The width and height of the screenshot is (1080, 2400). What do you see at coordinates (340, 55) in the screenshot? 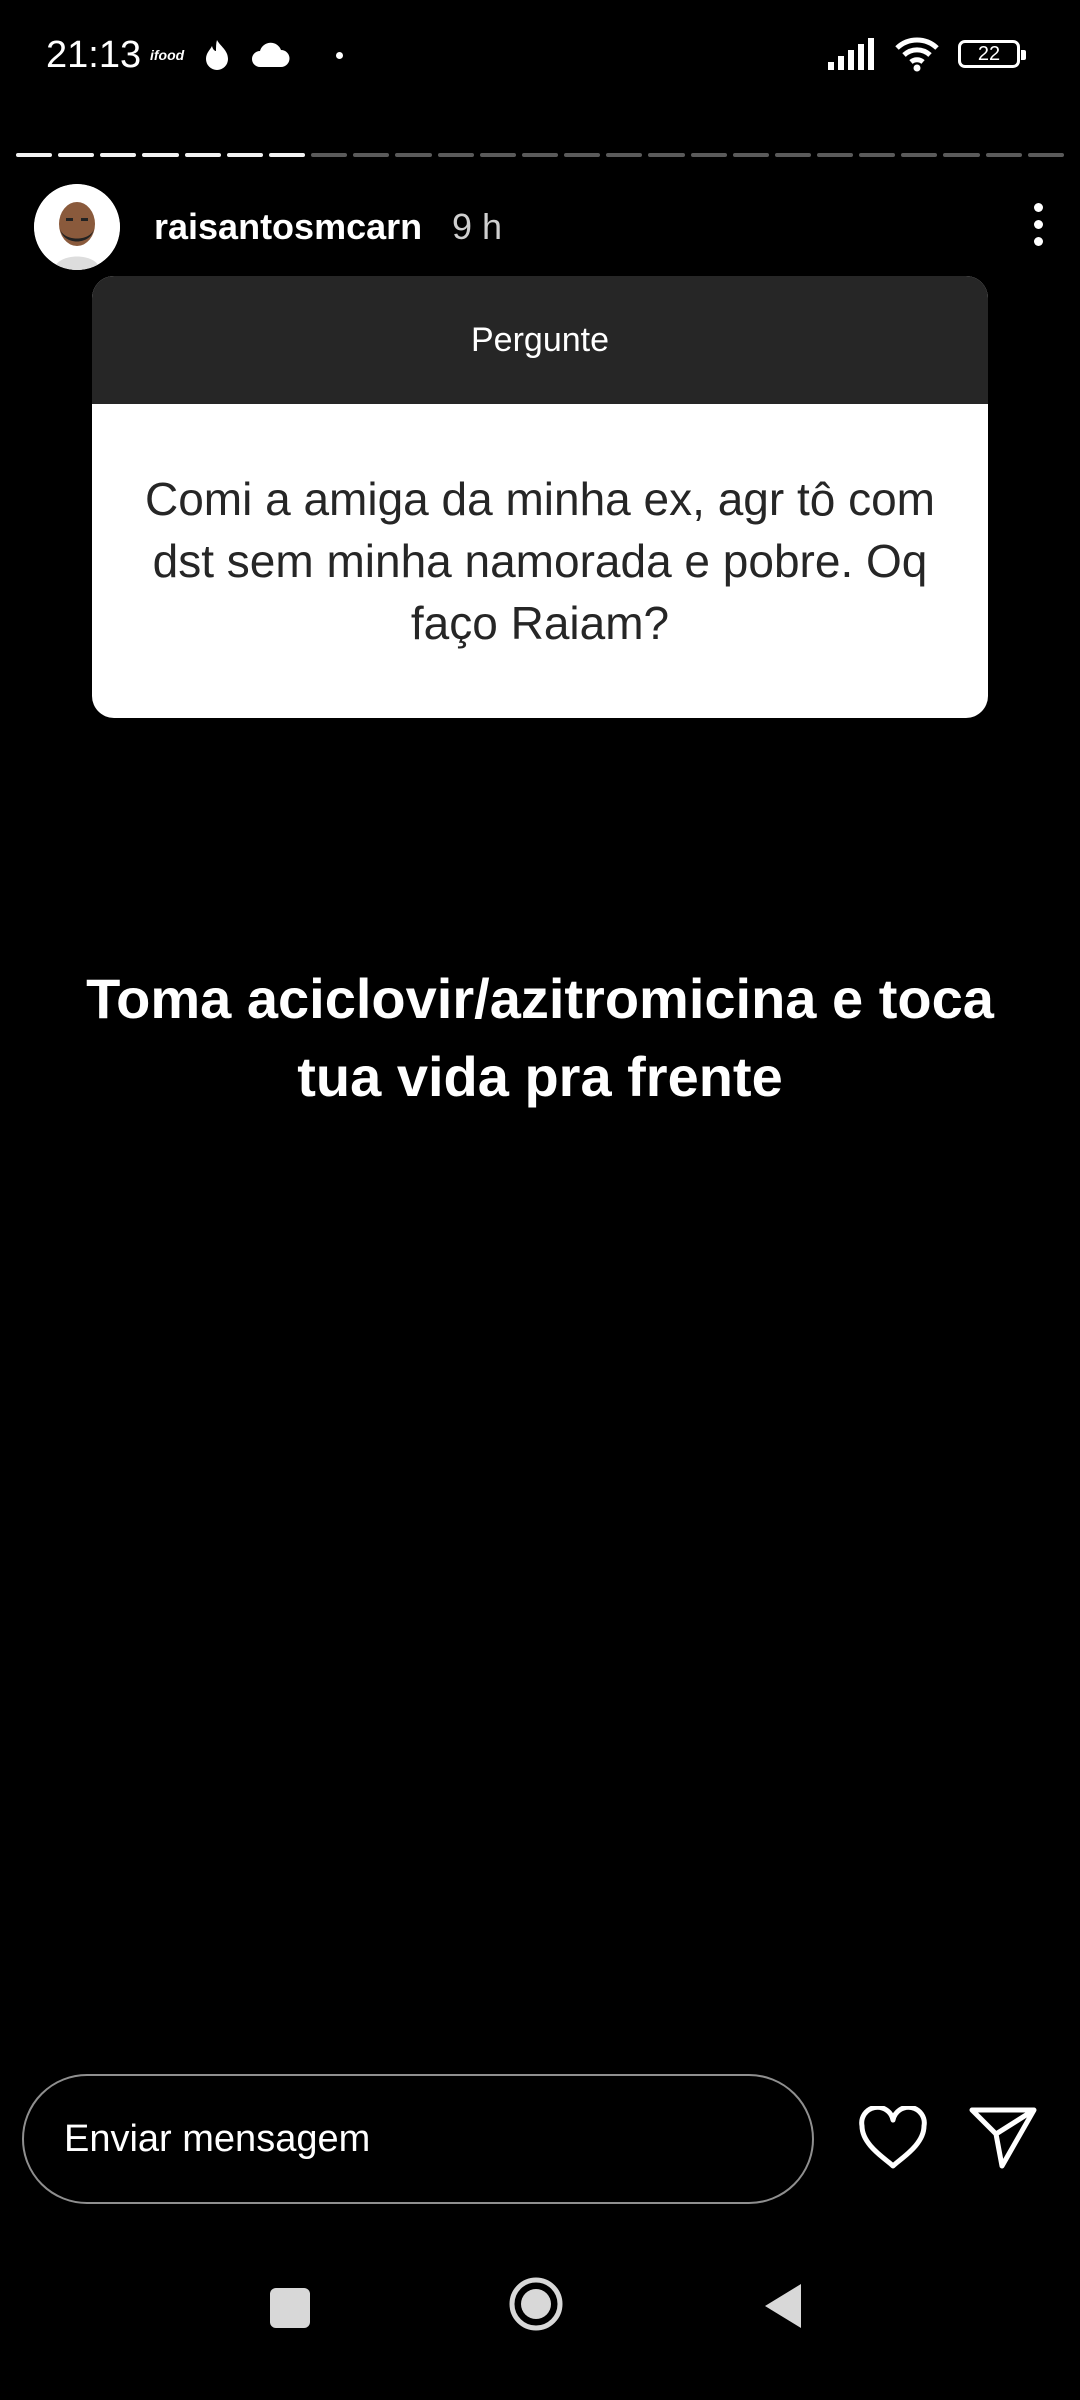
I see `dot-icon` at bounding box center [340, 55].